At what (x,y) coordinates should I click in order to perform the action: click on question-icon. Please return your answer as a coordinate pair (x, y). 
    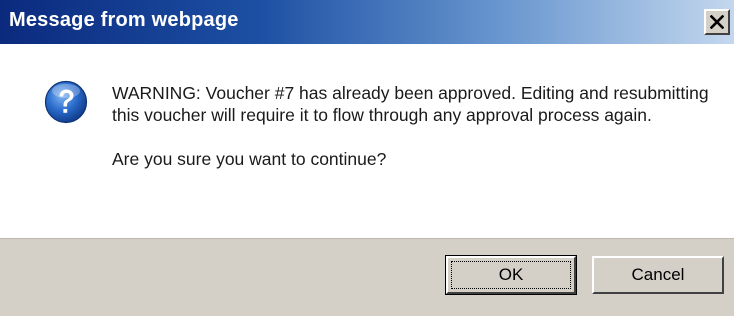
    Looking at the image, I should click on (66, 102).